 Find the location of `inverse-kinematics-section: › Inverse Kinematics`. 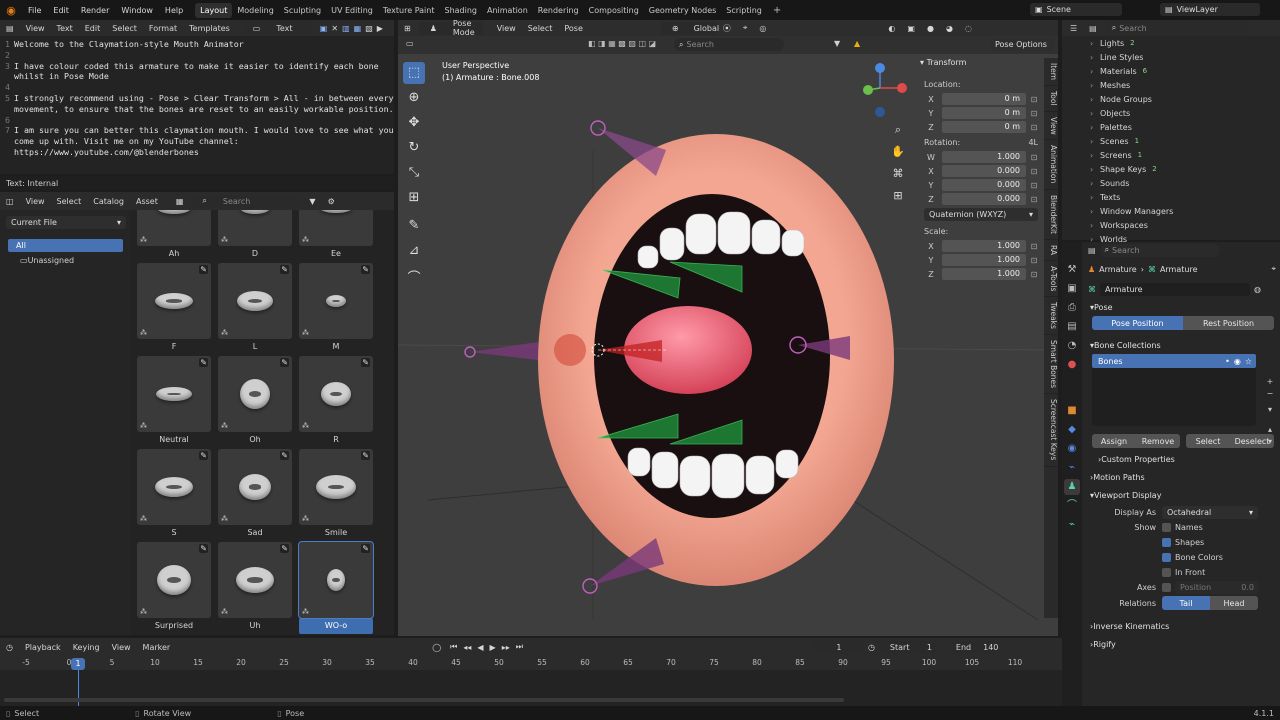

inverse-kinematics-section: › Inverse Kinematics is located at coordinates (1182, 626).